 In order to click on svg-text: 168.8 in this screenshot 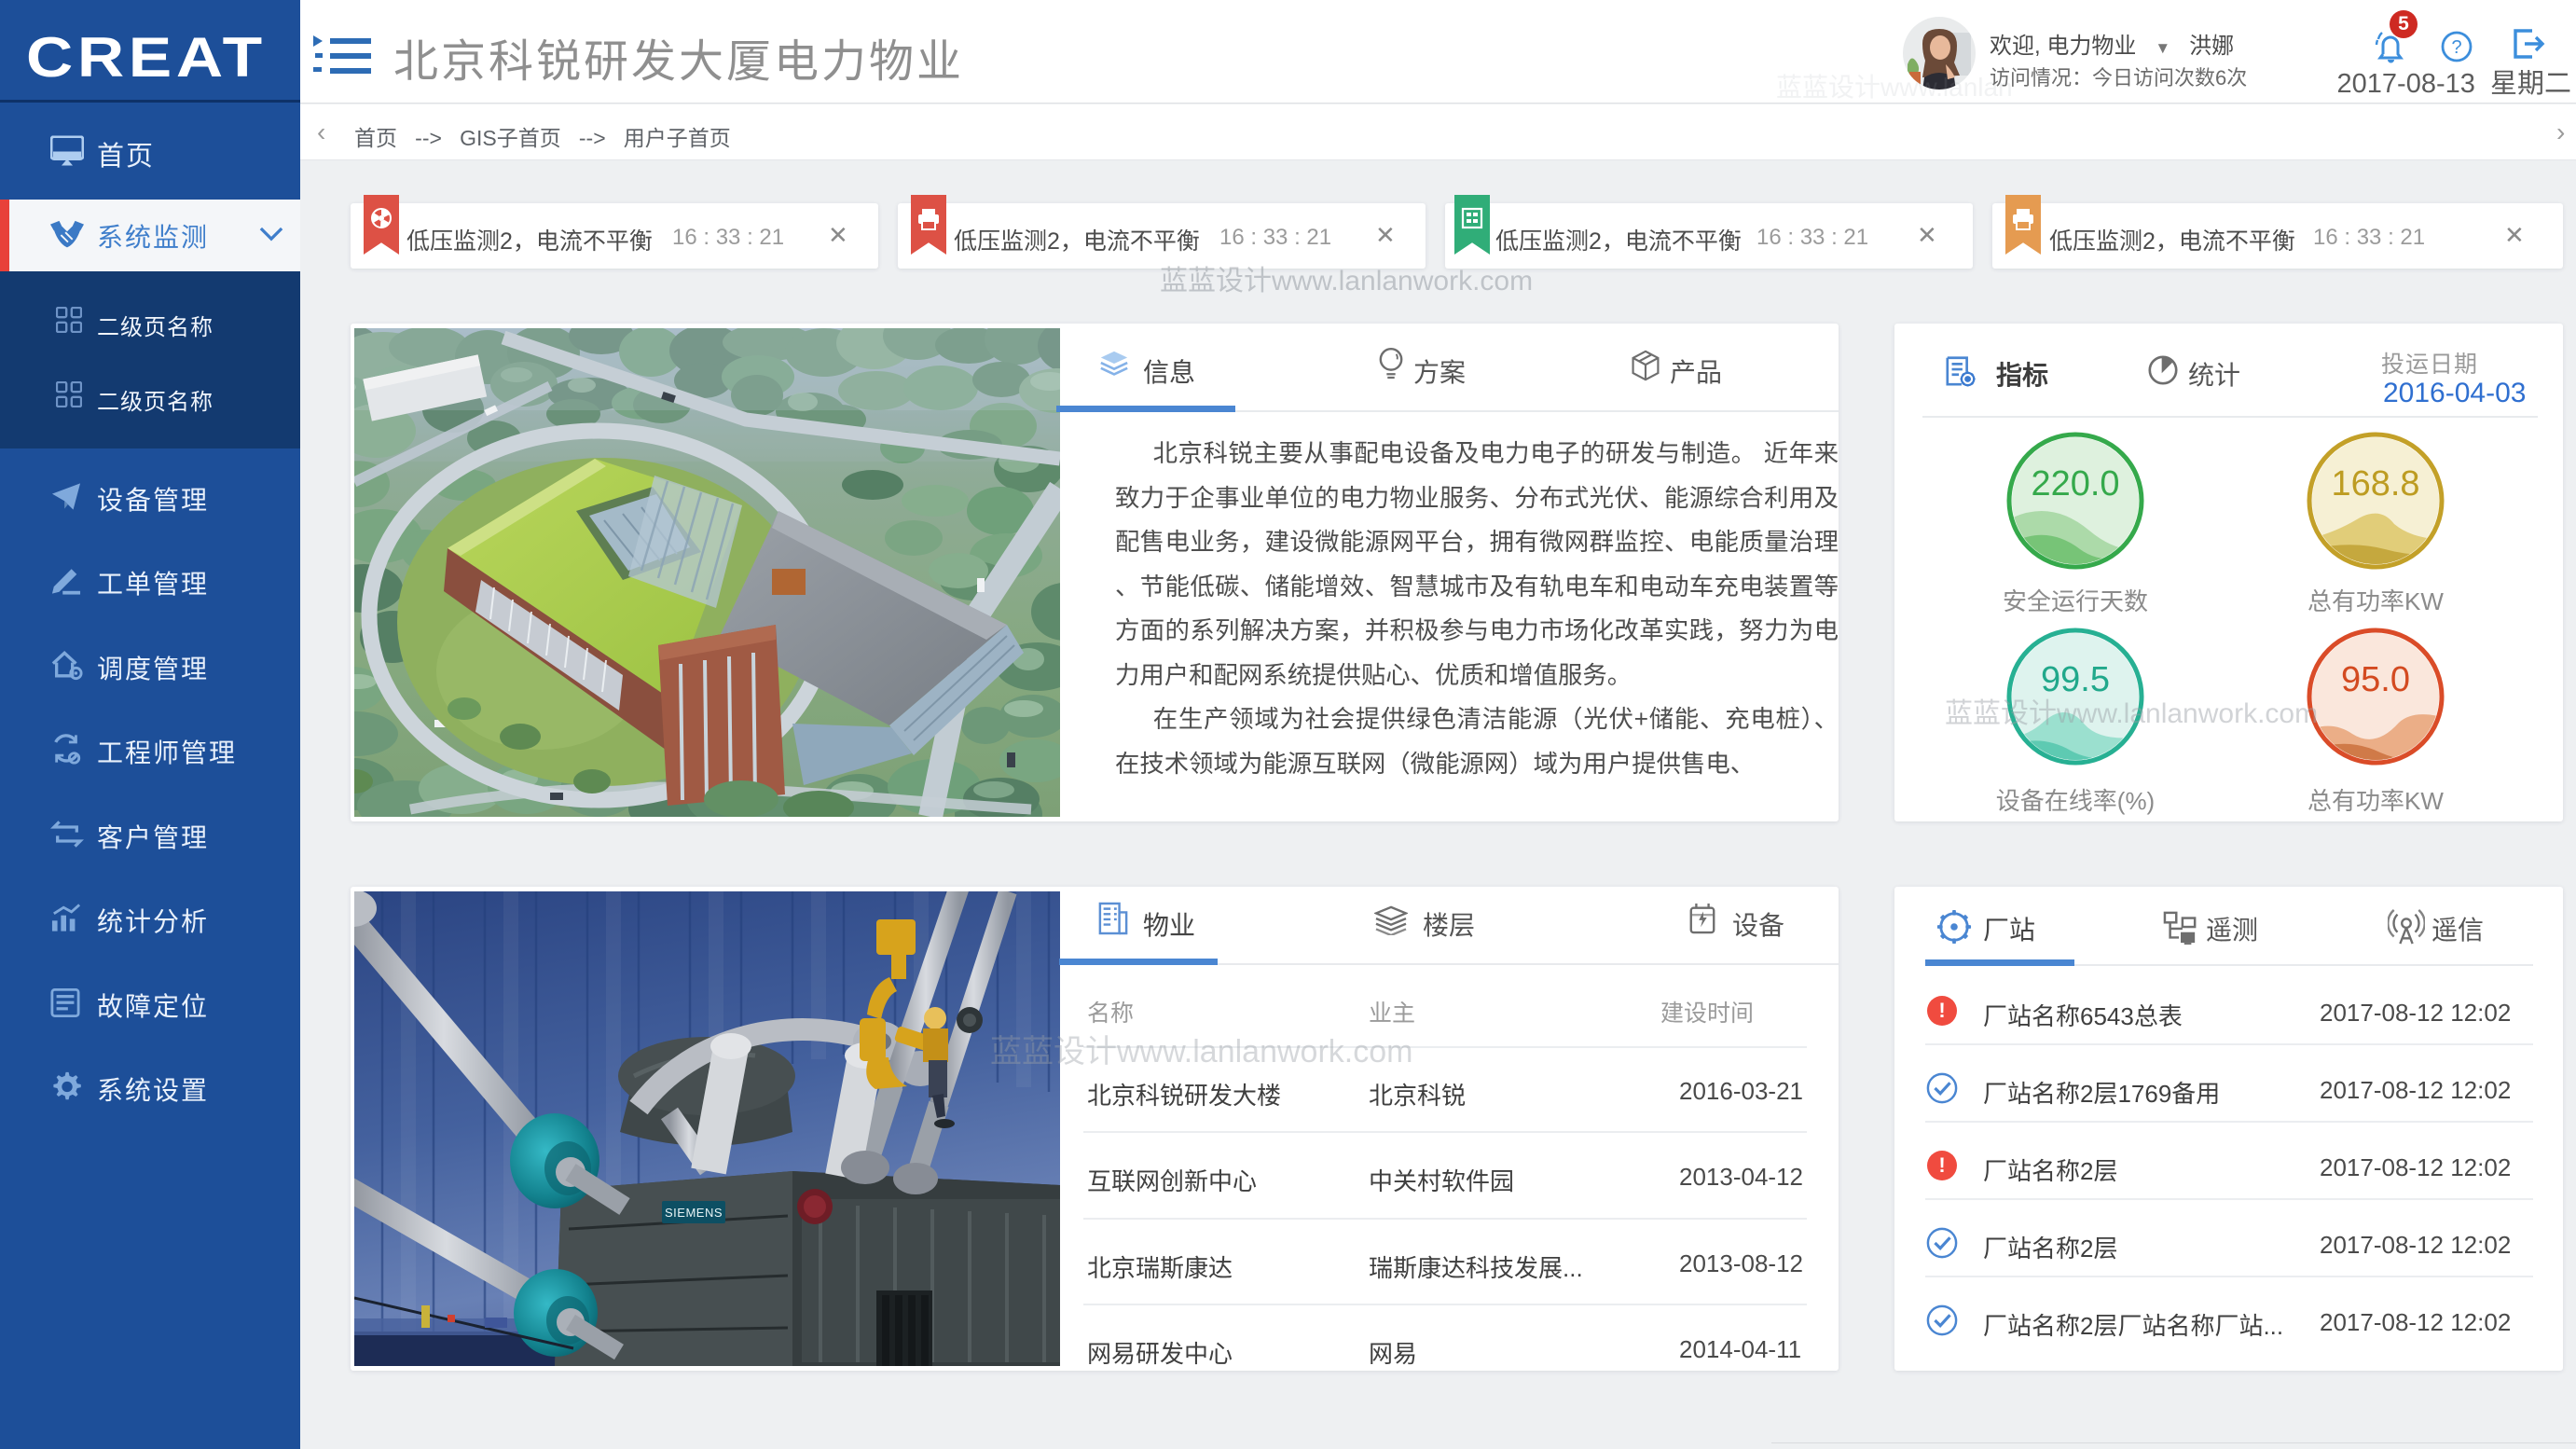, I will do `click(2375, 484)`.